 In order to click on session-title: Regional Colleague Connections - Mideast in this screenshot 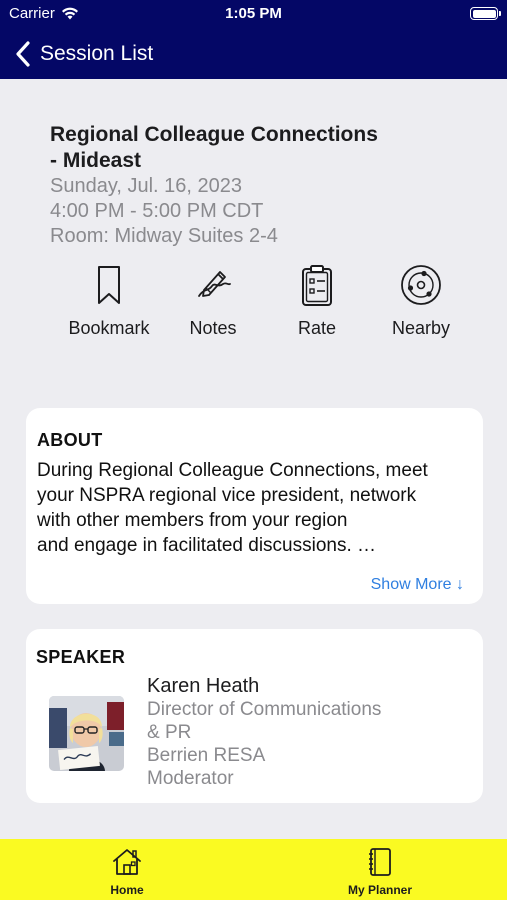, I will do `click(260, 148)`.